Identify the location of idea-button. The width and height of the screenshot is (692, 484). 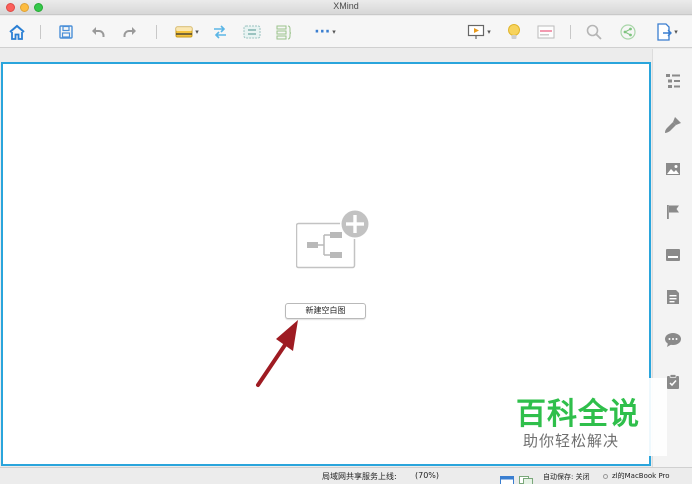
(514, 32).